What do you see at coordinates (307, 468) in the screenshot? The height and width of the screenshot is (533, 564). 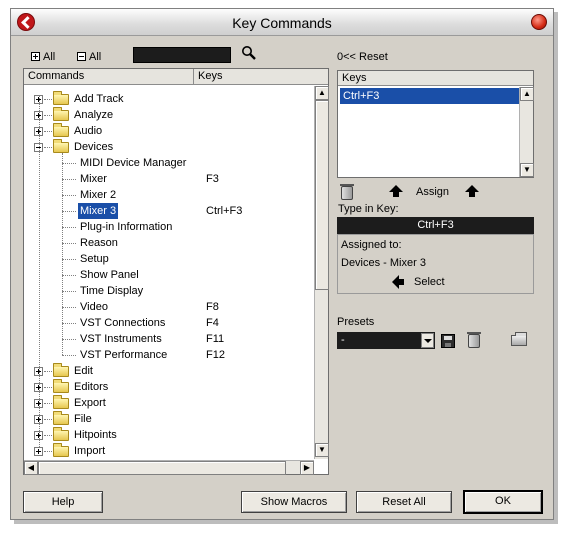 I see `scroll-right-arrow-icon: ▶` at bounding box center [307, 468].